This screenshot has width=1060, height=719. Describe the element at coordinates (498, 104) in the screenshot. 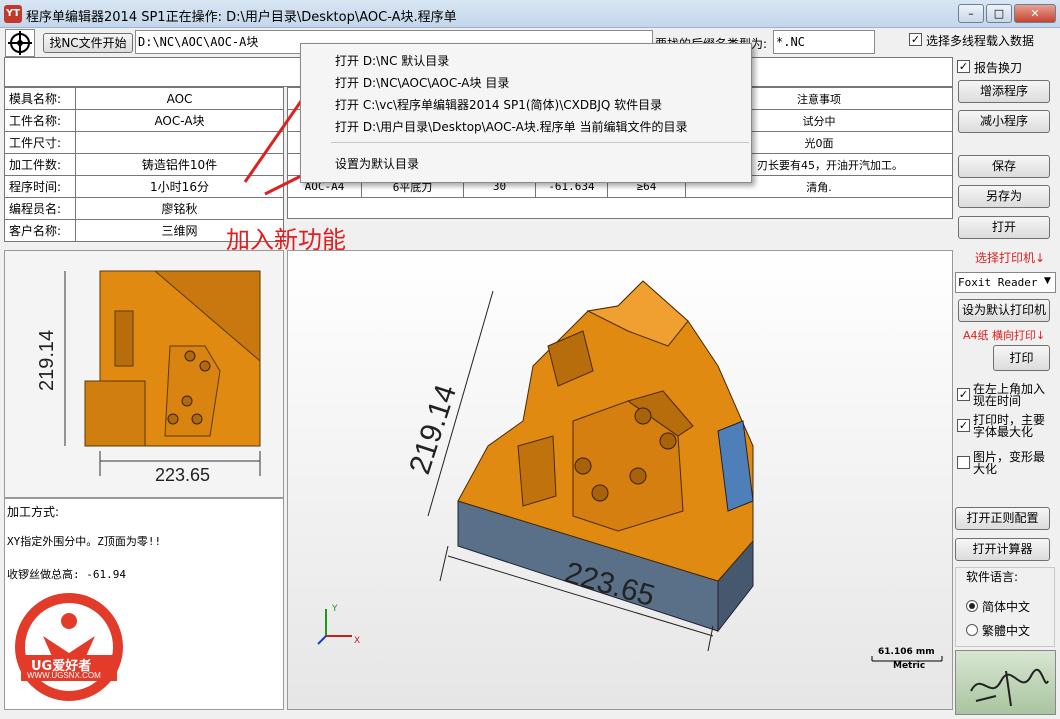

I see `menu-open-software-dir: 打开 C:\vc\程序单编辑器2014 SP1(简体)\CXDBJQ 软件目录` at that location.